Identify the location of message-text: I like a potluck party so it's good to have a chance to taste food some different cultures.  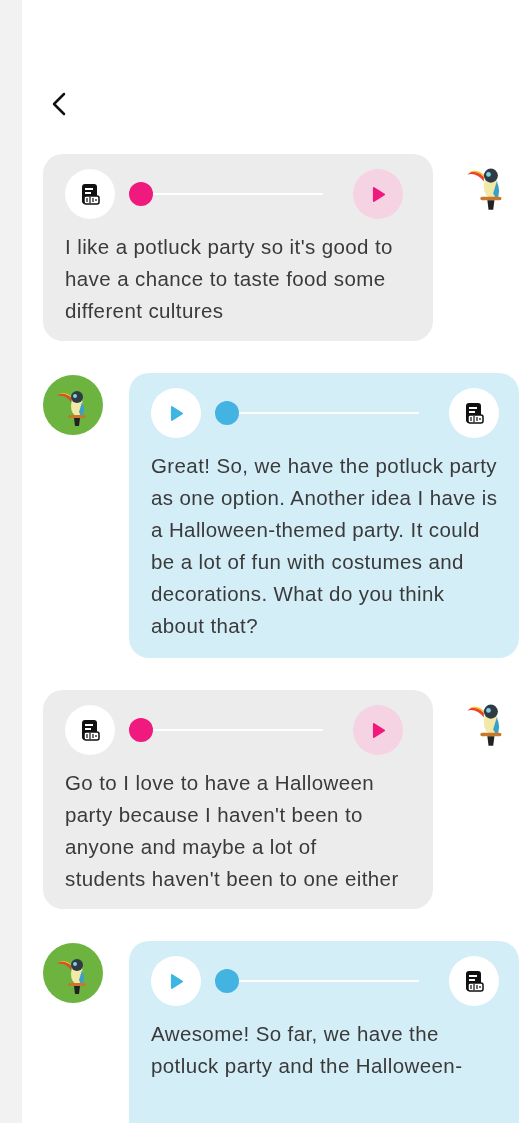
(229, 279).